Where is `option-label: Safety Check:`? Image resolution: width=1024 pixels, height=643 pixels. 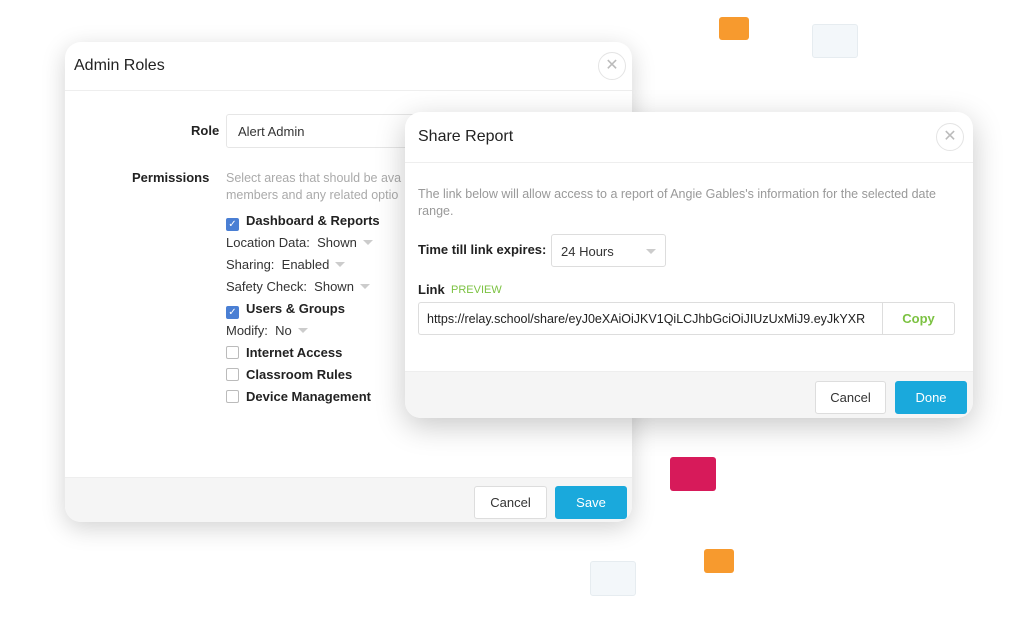 option-label: Safety Check: is located at coordinates (266, 286).